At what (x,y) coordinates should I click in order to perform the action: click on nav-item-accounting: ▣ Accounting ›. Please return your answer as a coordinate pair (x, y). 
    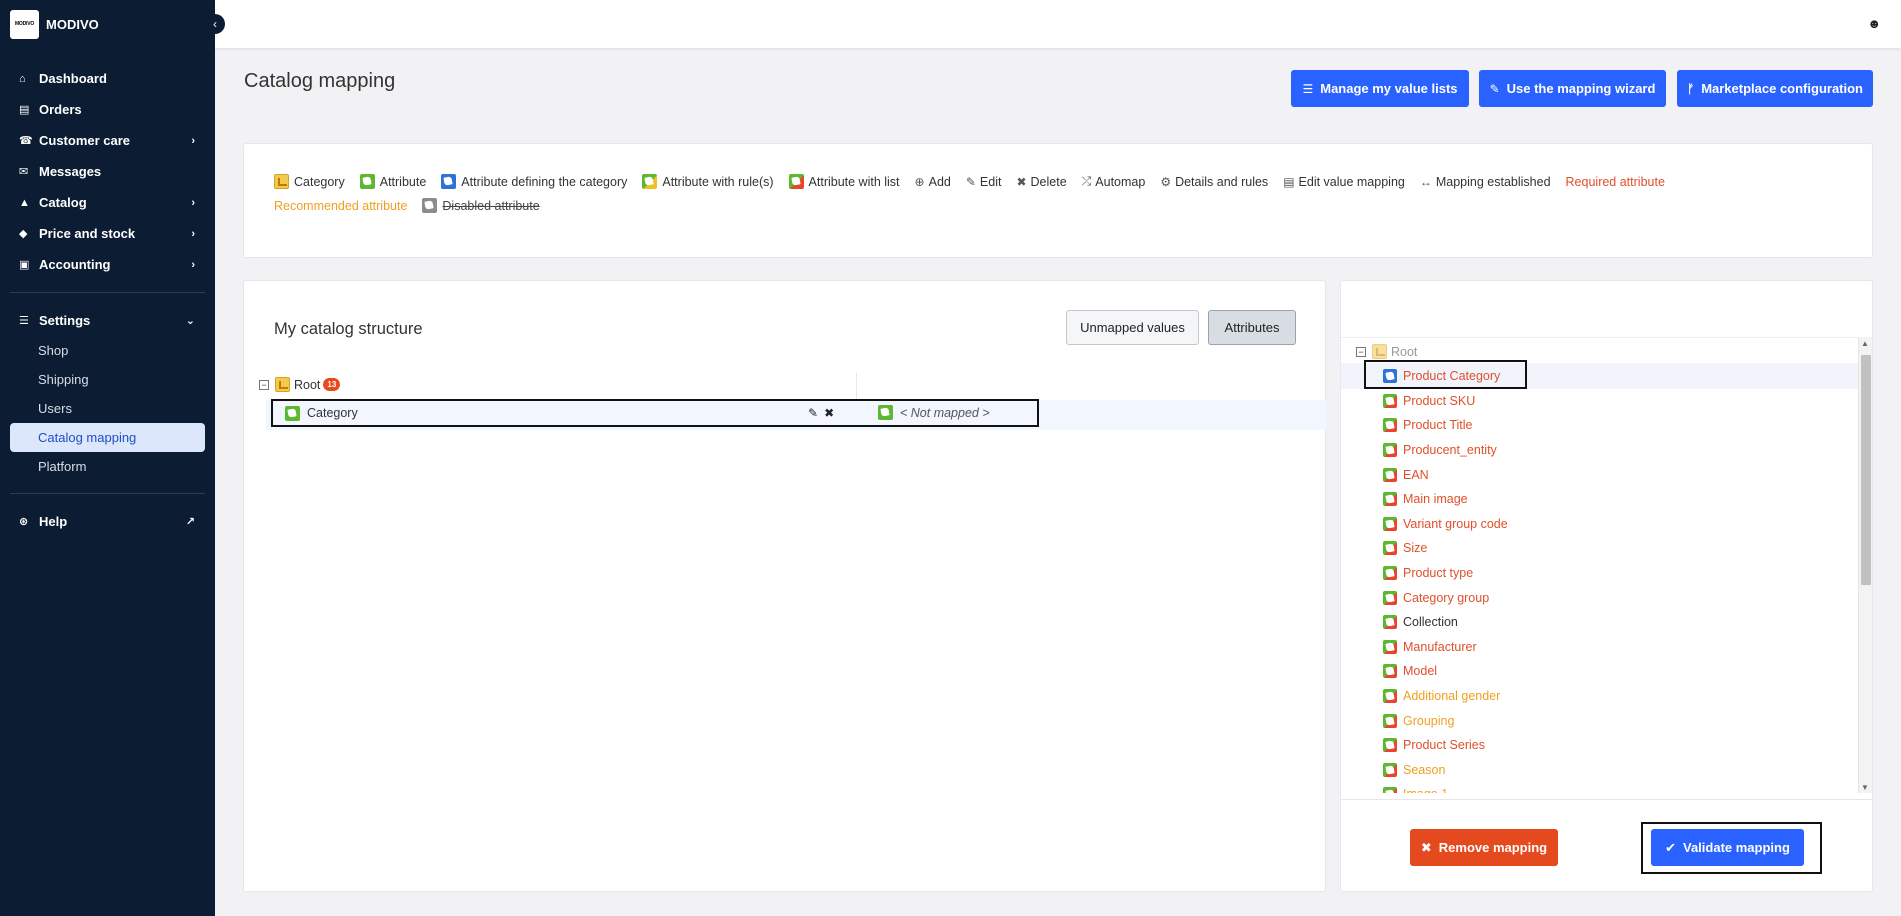
    Looking at the image, I should click on (107, 264).